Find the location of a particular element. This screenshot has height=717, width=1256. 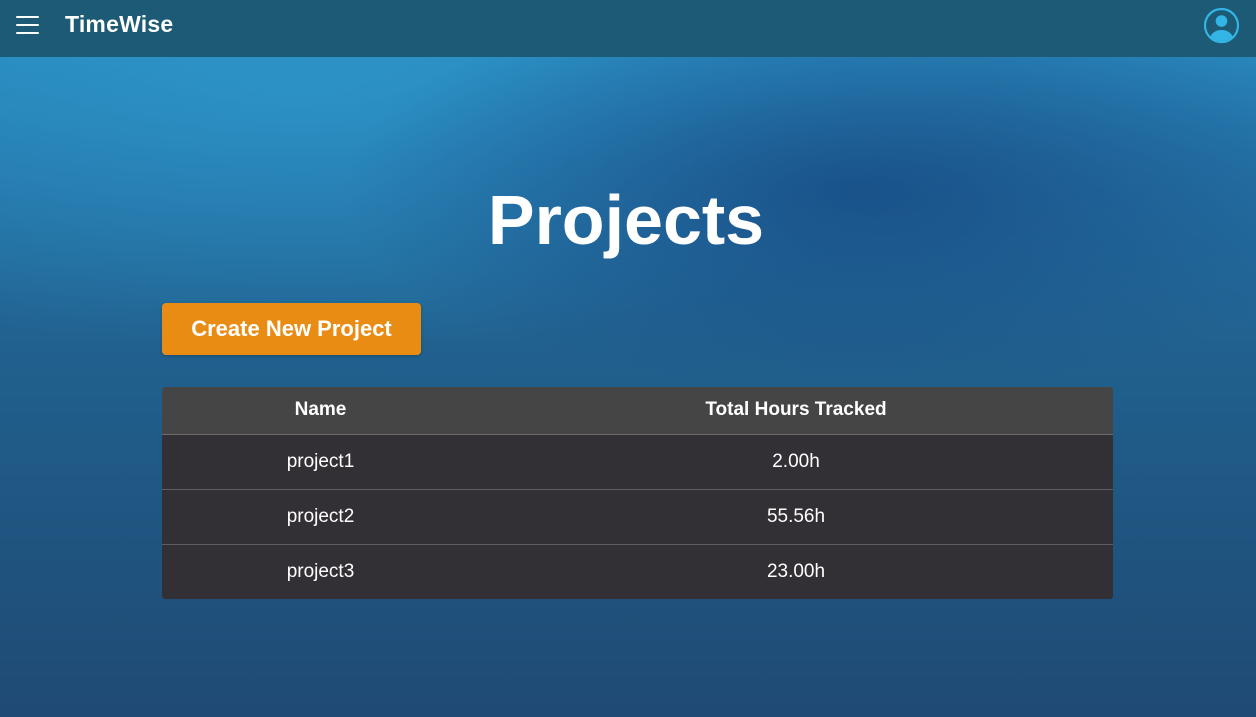

hamburger-menu-icon is located at coordinates (28, 25).